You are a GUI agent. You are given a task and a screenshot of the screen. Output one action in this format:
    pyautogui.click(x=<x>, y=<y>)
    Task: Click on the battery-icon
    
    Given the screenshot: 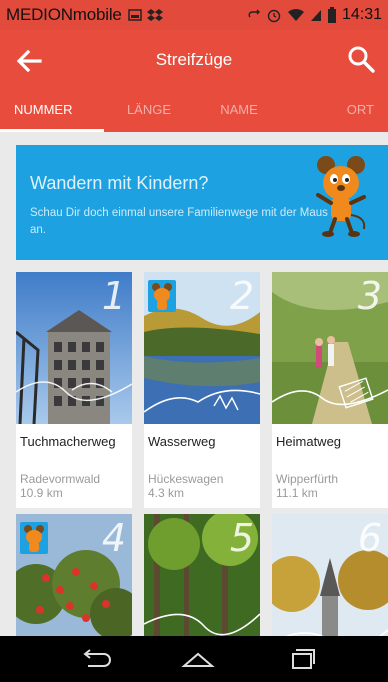 What is the action you would take?
    pyautogui.click(x=331, y=15)
    